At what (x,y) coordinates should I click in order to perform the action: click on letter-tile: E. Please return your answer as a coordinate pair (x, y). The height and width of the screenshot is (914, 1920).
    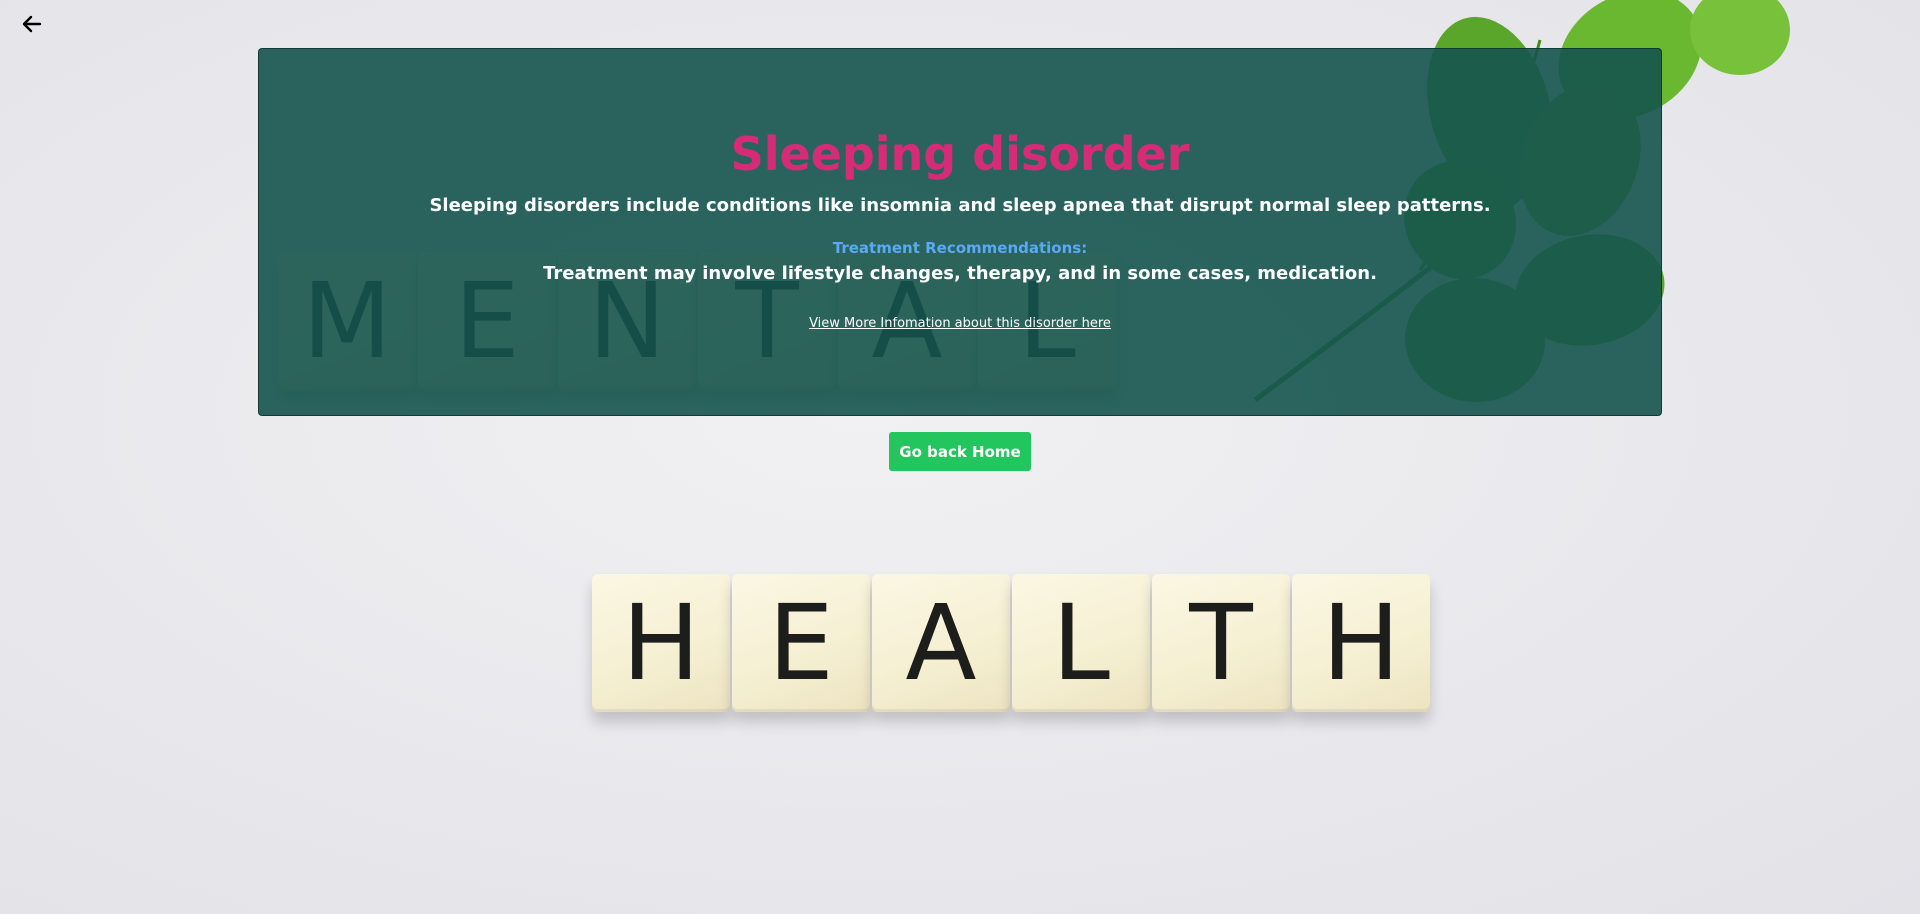
    Looking at the image, I should click on (801, 643).